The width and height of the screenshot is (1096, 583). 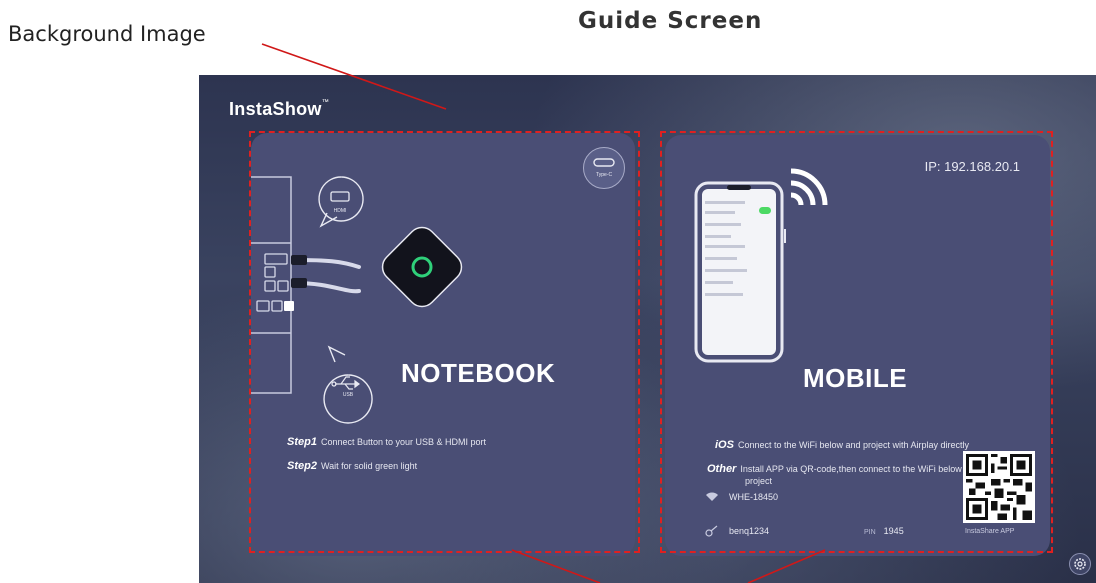 What do you see at coordinates (279, 109) in the screenshot?
I see `instashow-logo: InstaShow™` at bounding box center [279, 109].